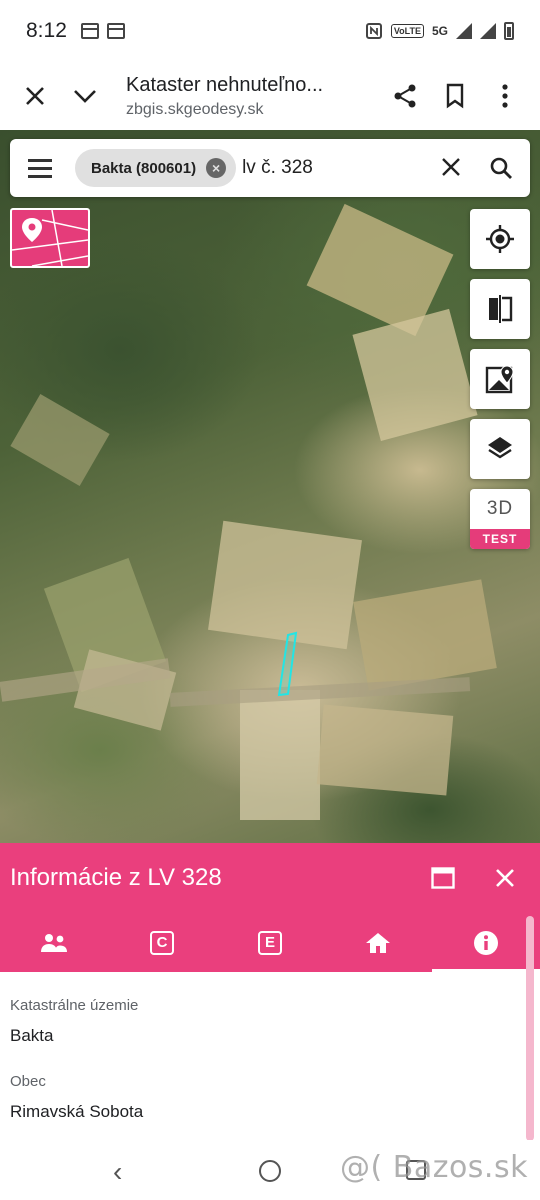  I want to click on people-icon, so click(54, 942).